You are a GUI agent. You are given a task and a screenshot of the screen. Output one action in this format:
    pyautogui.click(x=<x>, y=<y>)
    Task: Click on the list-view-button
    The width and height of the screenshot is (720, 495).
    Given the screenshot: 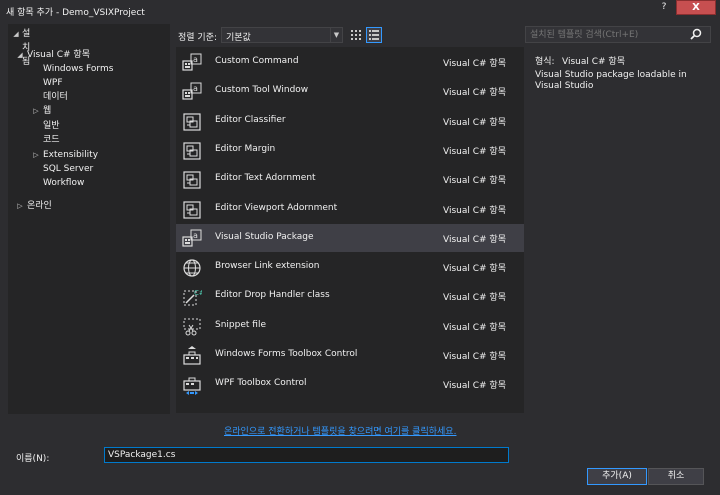 What is the action you would take?
    pyautogui.click(x=374, y=35)
    